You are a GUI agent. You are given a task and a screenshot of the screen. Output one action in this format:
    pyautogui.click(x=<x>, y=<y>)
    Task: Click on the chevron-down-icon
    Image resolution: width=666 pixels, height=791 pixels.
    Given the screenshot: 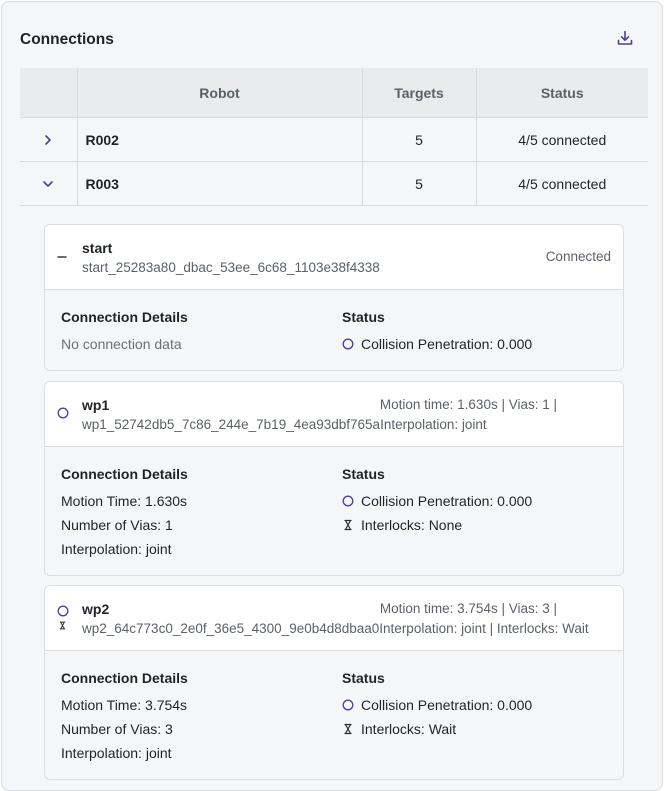 What is the action you would take?
    pyautogui.click(x=48, y=183)
    